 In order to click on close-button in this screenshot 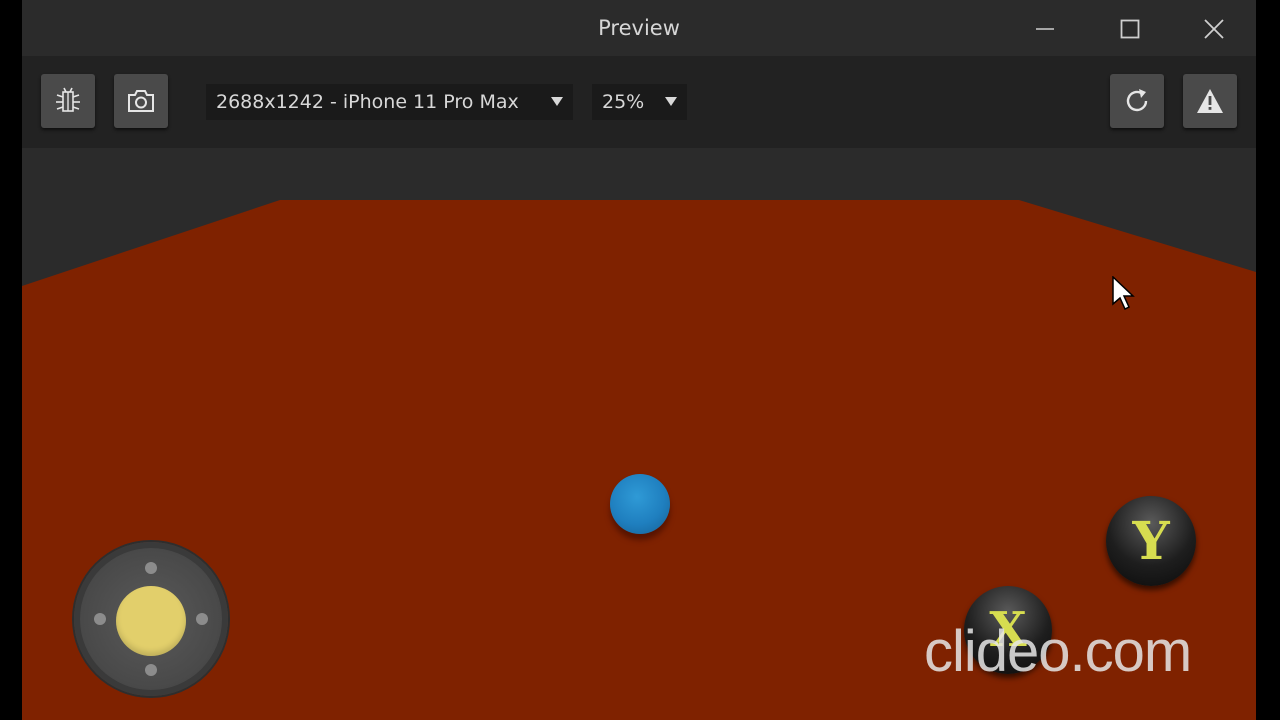, I will do `click(1214, 29)`.